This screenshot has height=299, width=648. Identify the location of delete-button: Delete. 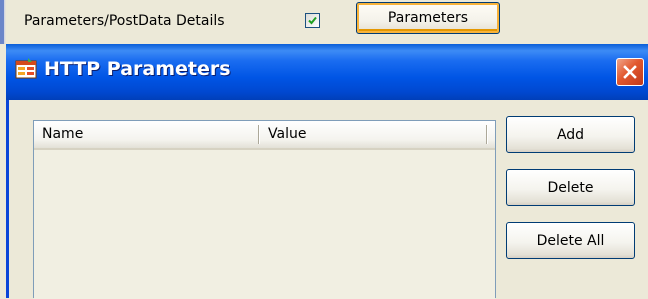
(570, 187).